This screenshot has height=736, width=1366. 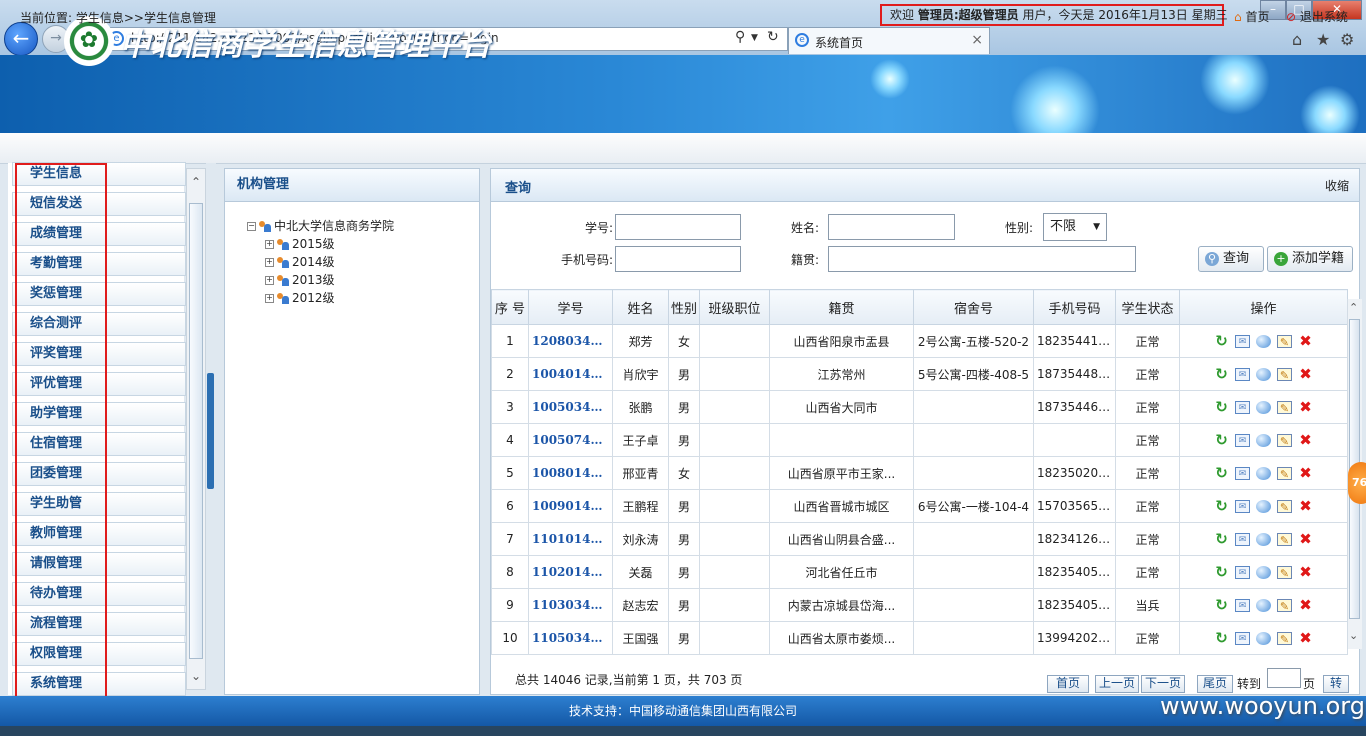 I want to click on home-icon: ⌂, so click(x=1297, y=39).